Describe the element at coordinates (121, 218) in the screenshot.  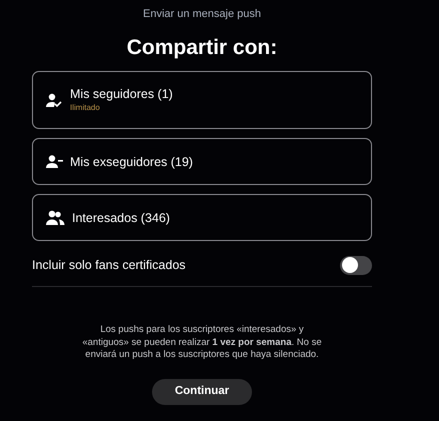
I see `option-label: Interesados (346)` at that location.